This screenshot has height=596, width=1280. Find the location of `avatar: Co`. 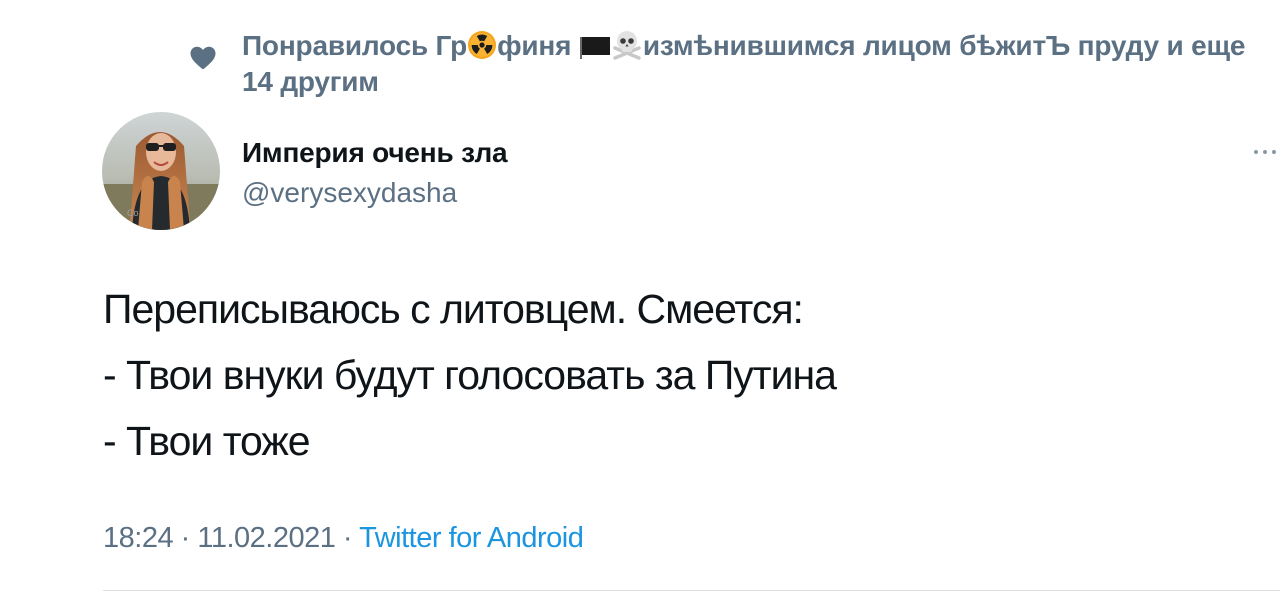

avatar: Co is located at coordinates (161, 171).